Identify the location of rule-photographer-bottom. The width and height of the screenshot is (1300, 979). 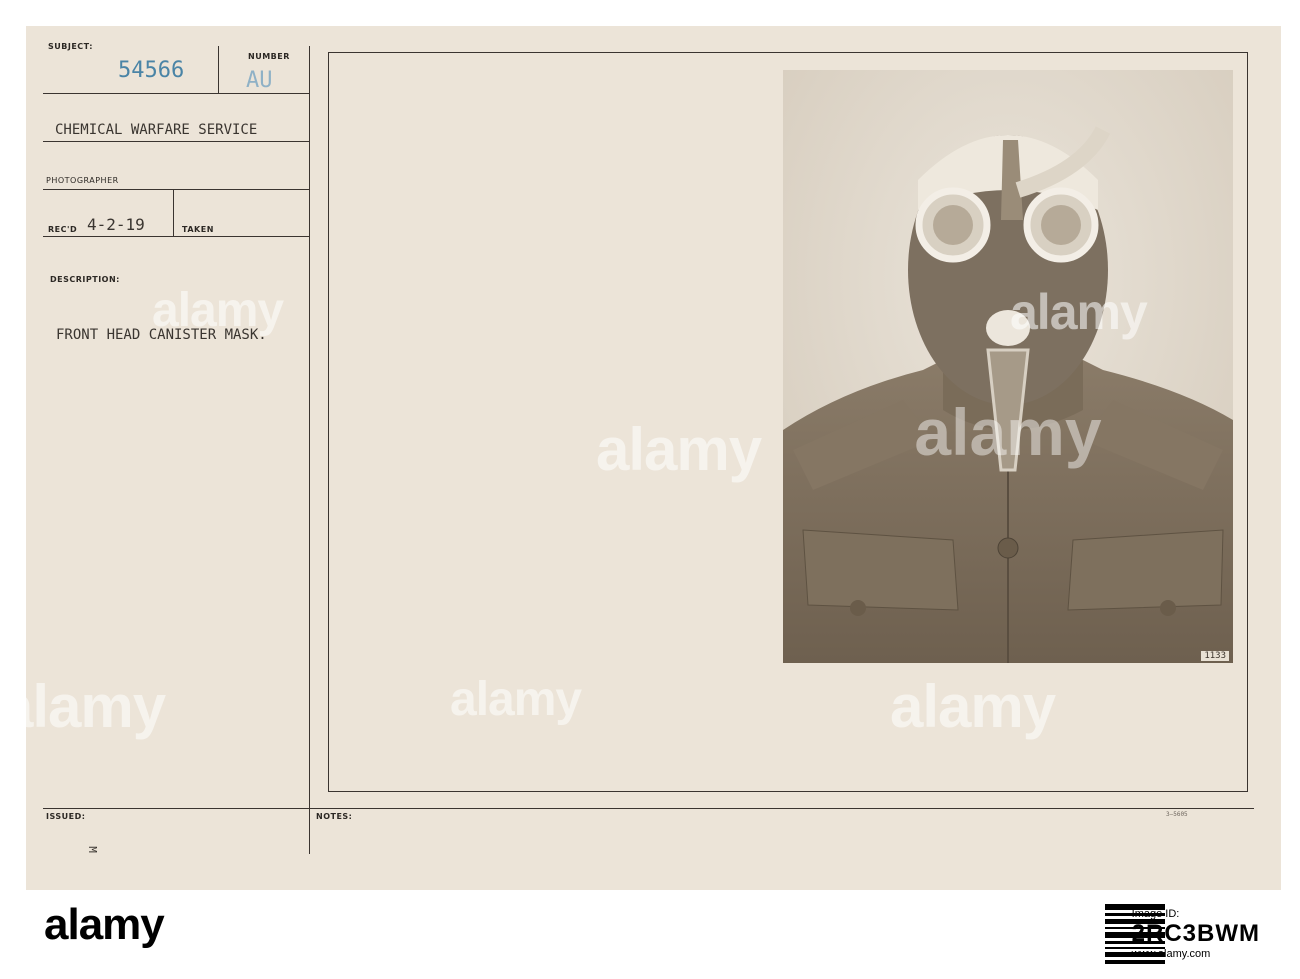
(176, 189).